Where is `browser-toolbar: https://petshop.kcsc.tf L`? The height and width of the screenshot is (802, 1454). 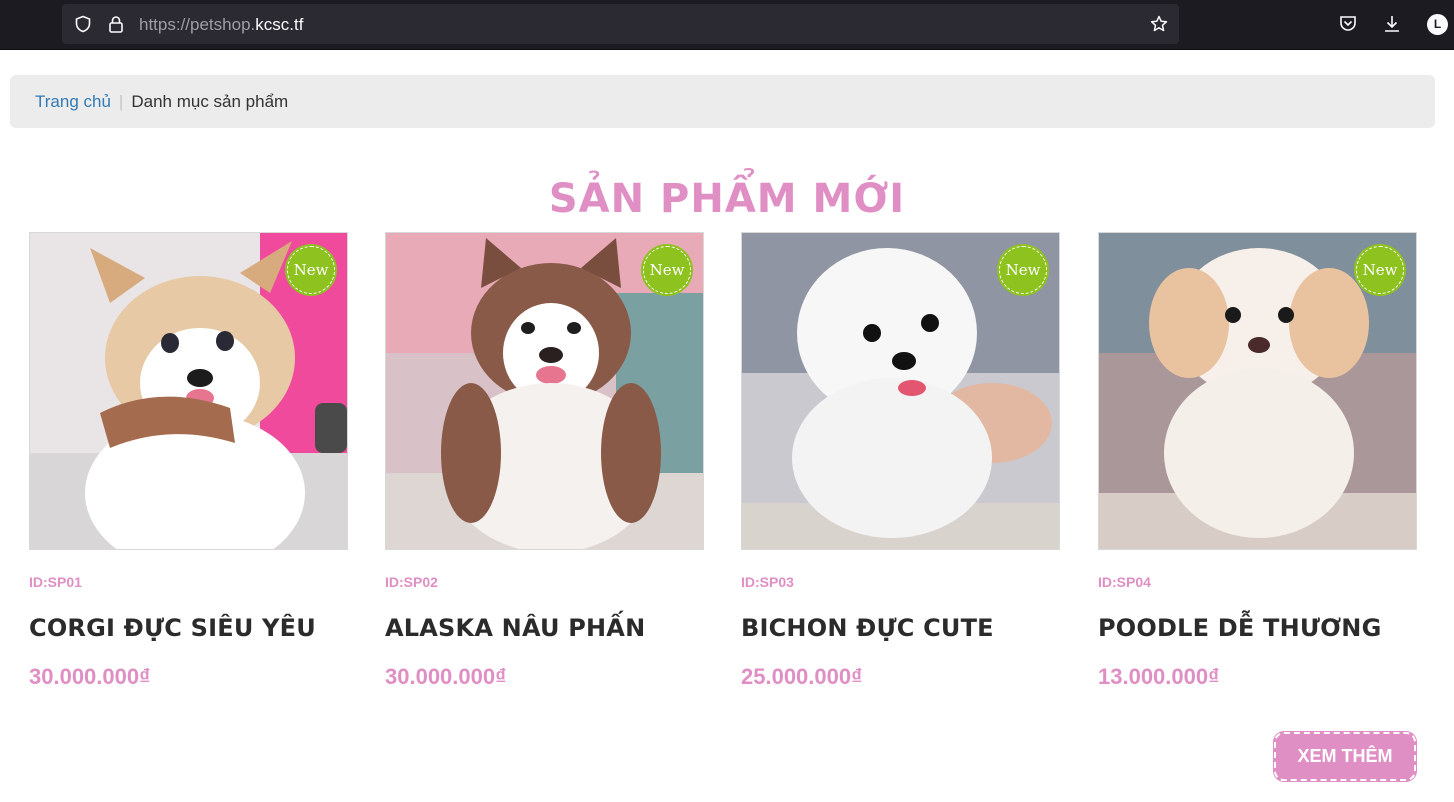
browser-toolbar: https://petshop.kcsc.tf L is located at coordinates (727, 25).